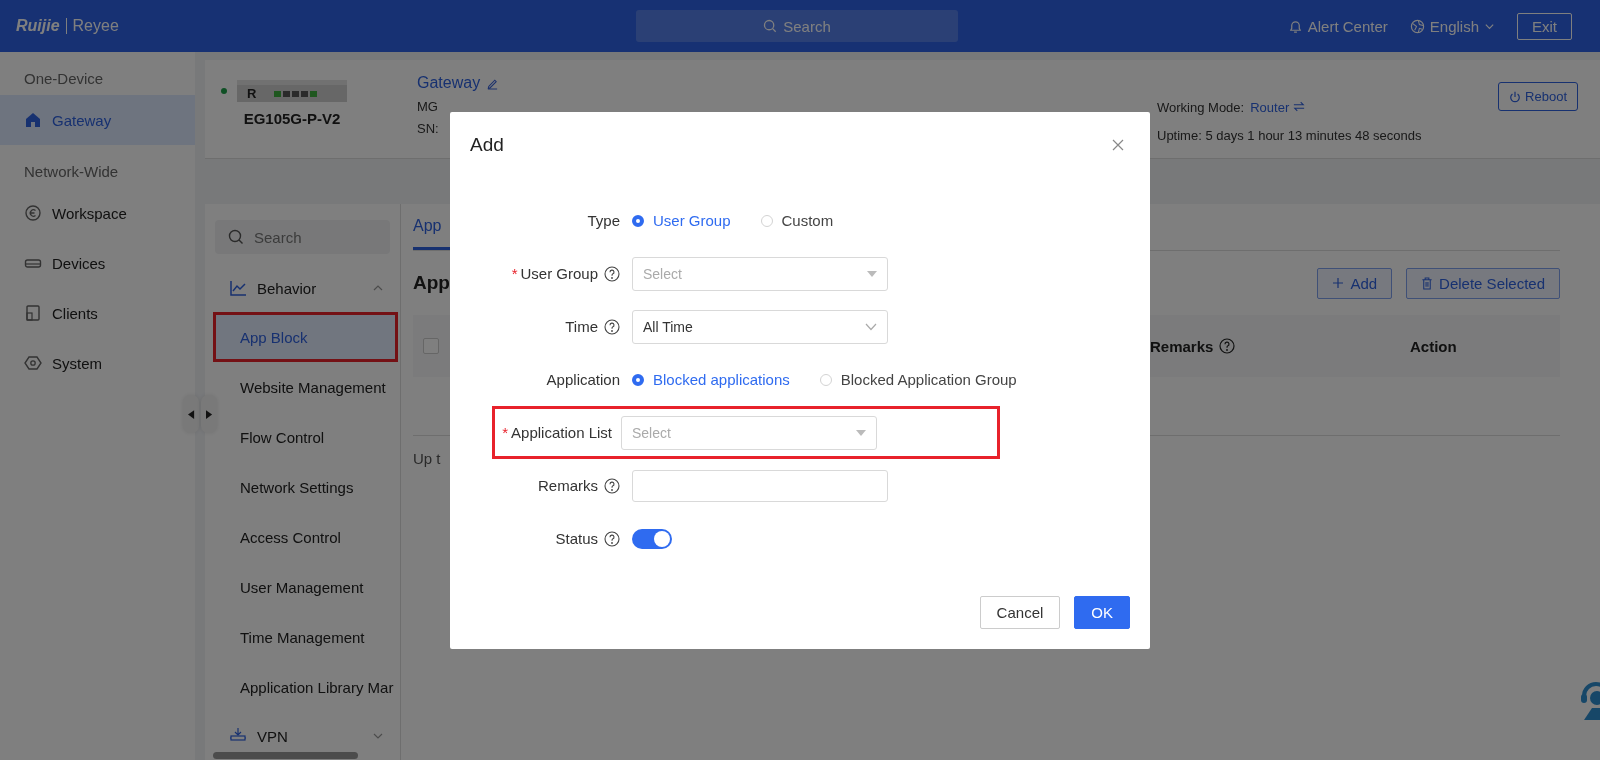 The height and width of the screenshot is (760, 1600). Describe the element at coordinates (1102, 612) in the screenshot. I see `ok-button: OK` at that location.